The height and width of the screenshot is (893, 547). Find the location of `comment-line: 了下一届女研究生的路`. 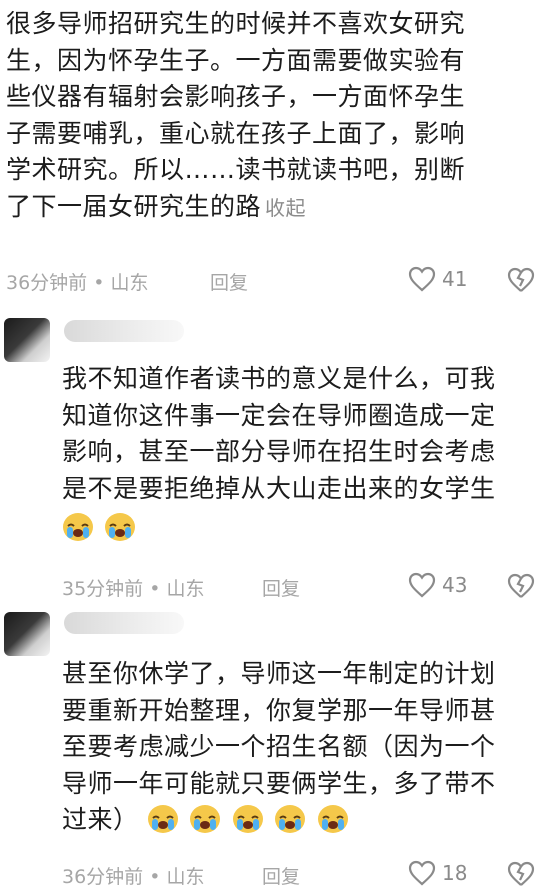

comment-line: 了下一届女研究生的路 is located at coordinates (134, 206).